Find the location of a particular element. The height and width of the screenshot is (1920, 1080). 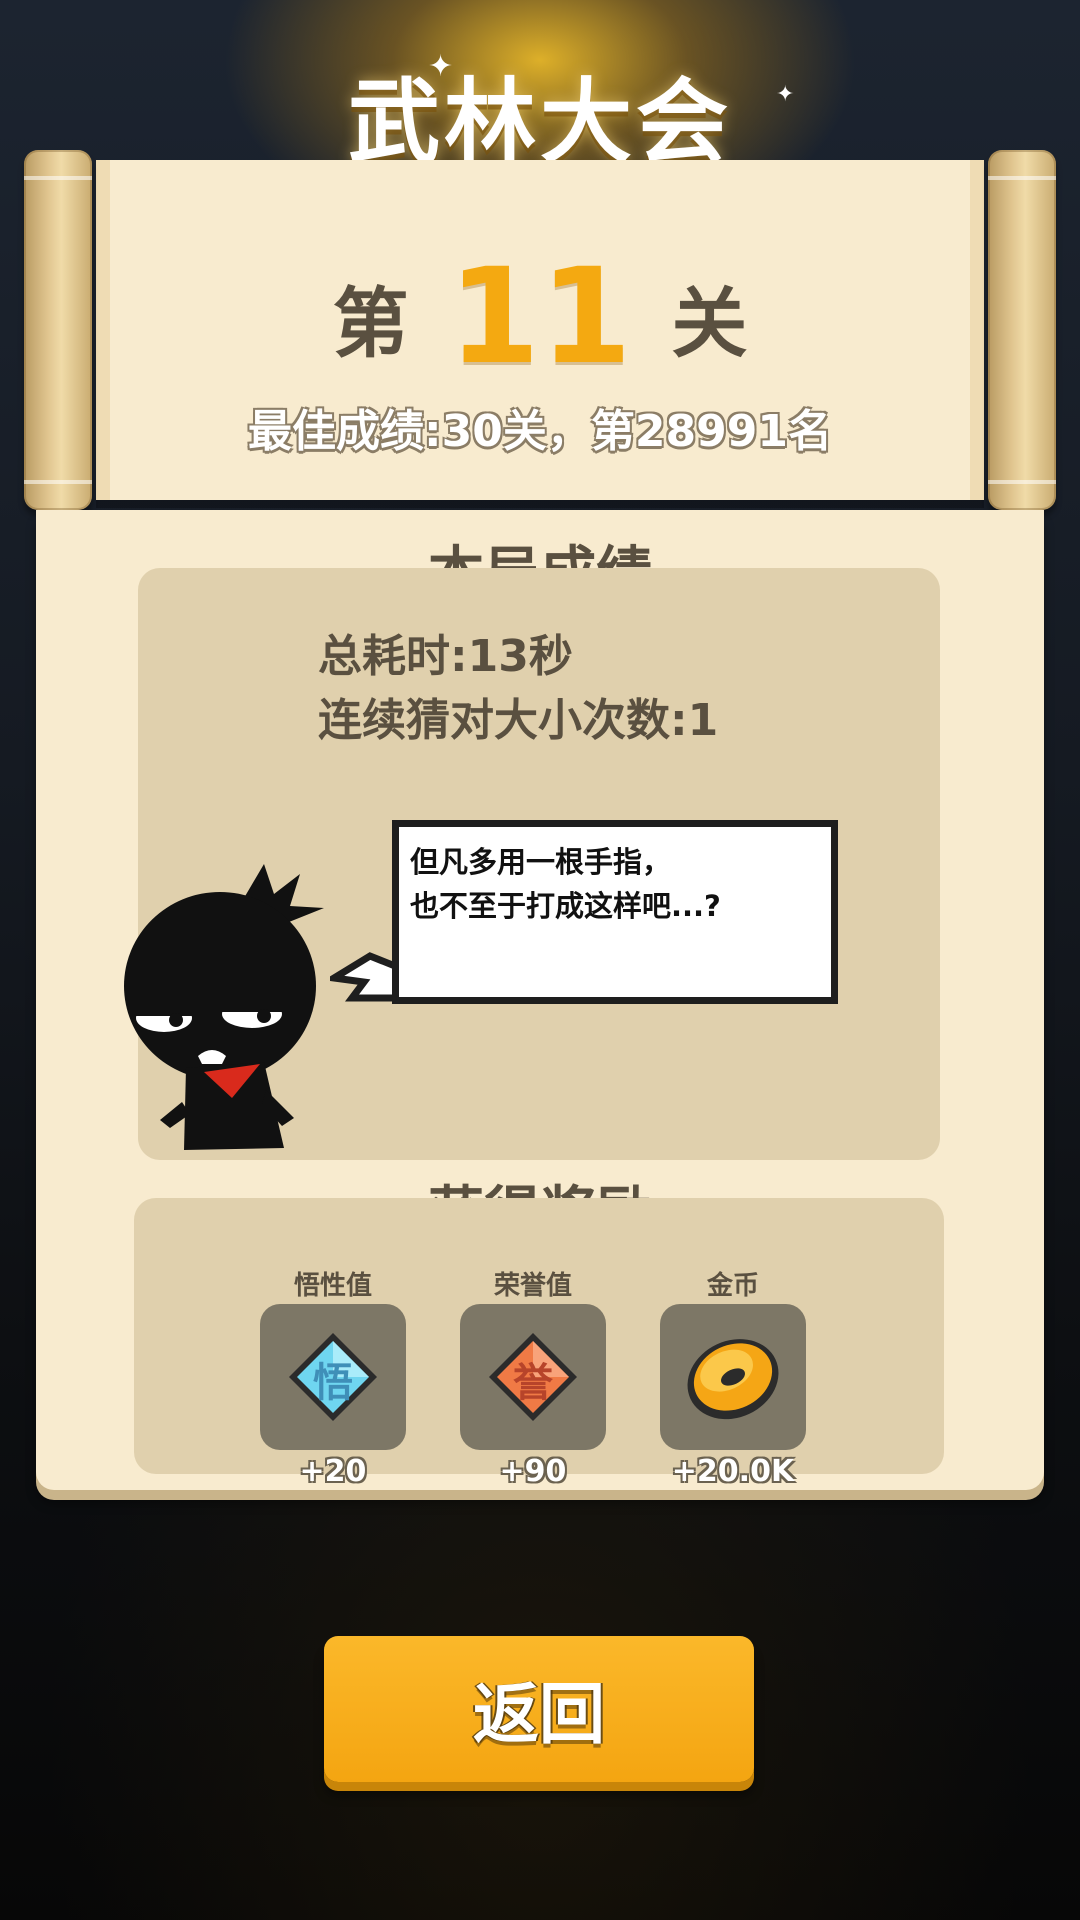

reward-value: +20 is located at coordinates (333, 1471).